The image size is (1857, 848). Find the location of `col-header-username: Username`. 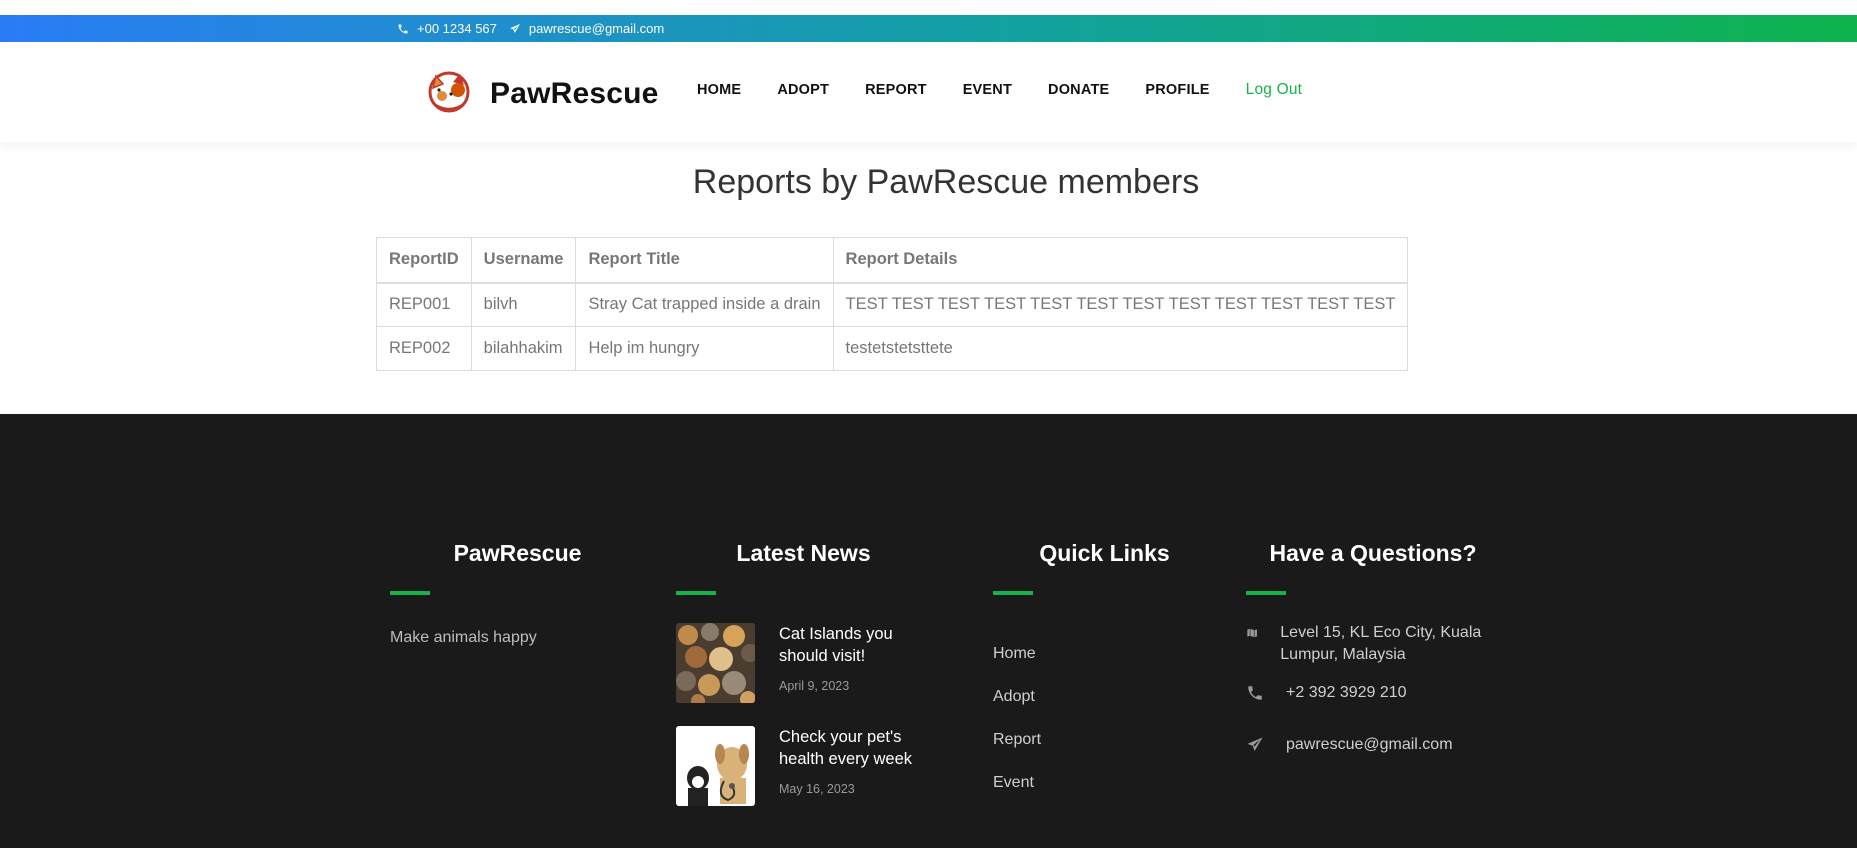

col-header-username: Username is located at coordinates (523, 260).